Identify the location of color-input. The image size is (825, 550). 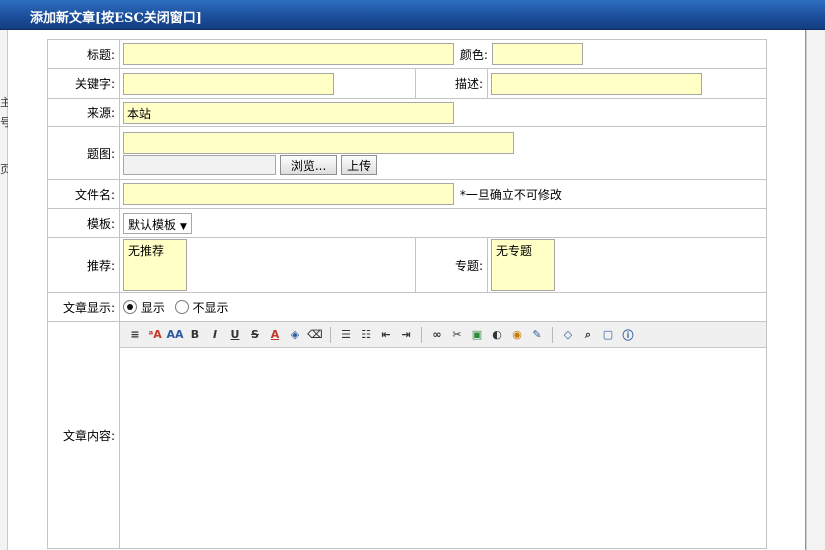
(537, 54).